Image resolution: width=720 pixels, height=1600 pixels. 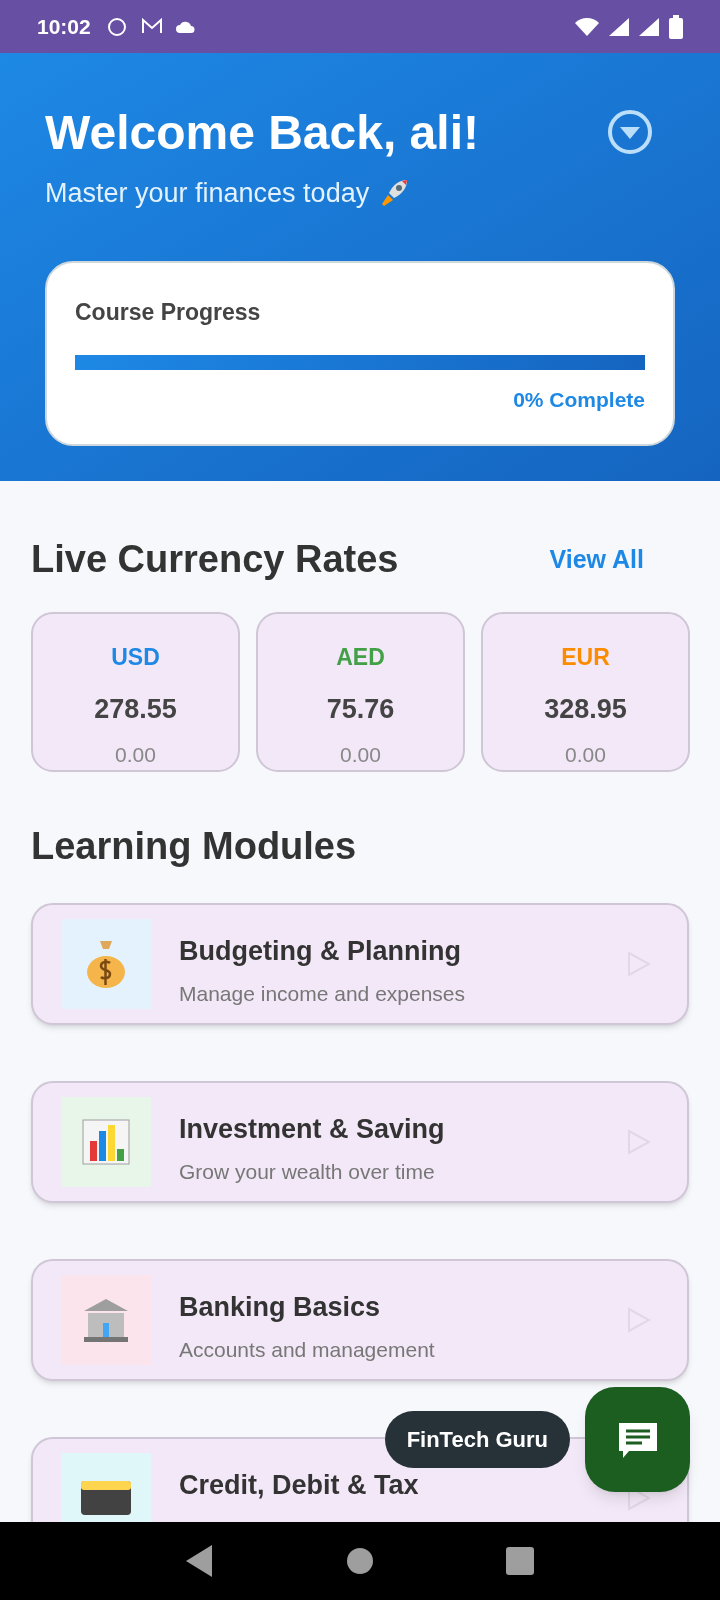 I want to click on welcome-title: Welcome Back, ali!, so click(x=262, y=133).